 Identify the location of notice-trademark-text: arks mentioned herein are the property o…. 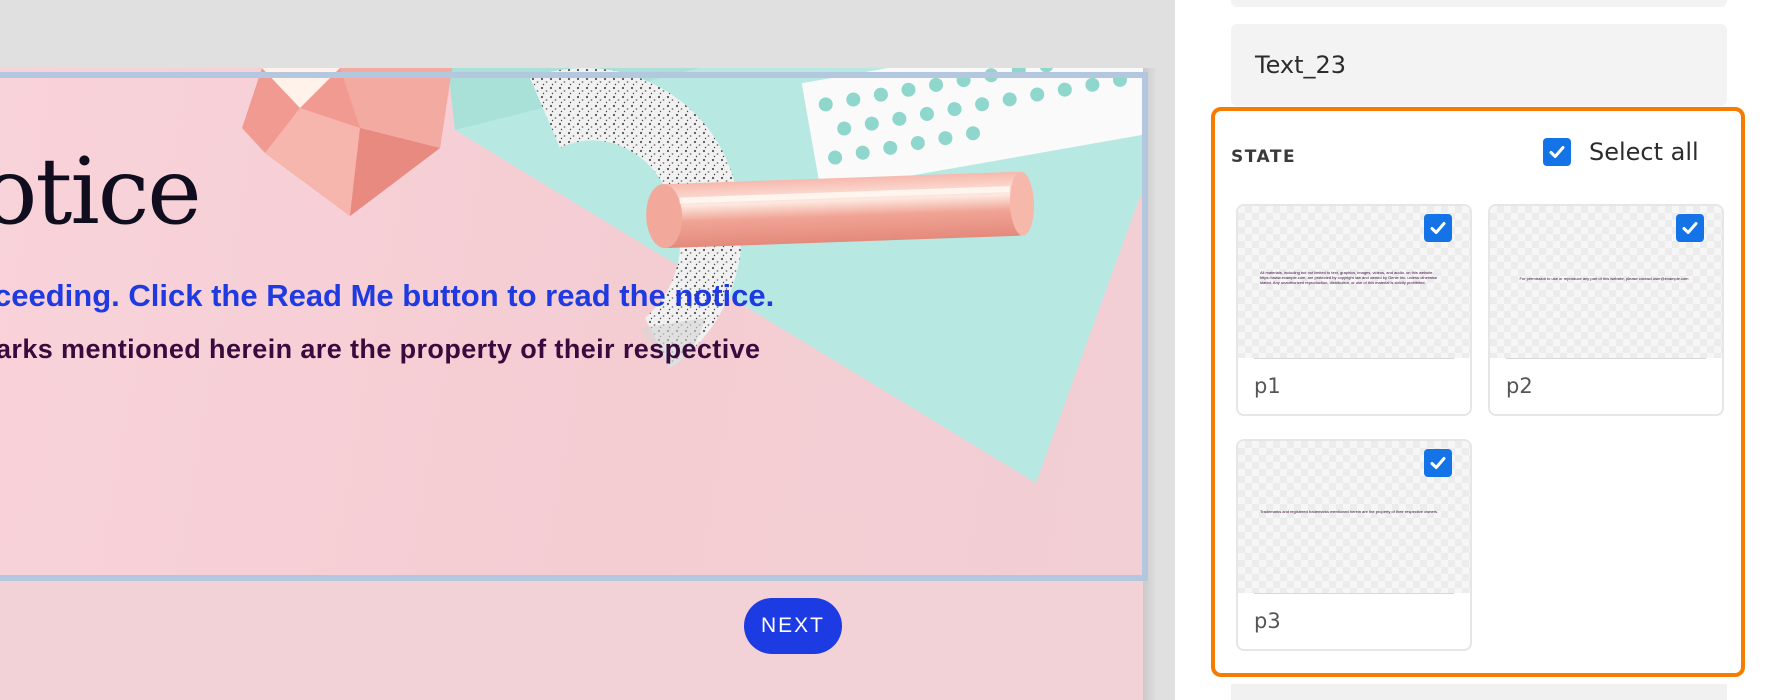
(380, 349).